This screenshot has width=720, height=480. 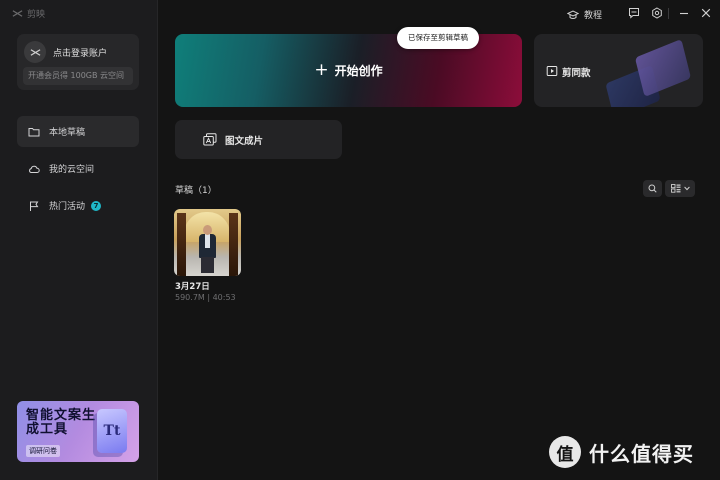 I want to click on tutorial-button: 教程, so click(x=584, y=14).